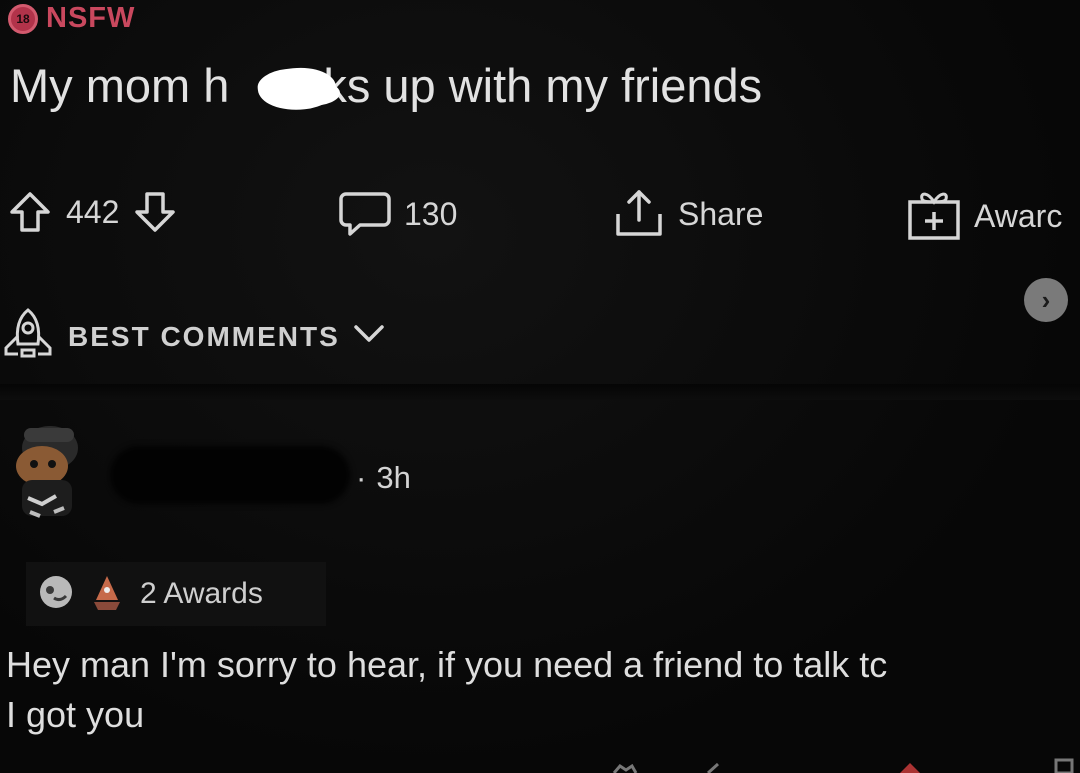 The height and width of the screenshot is (773, 1080). What do you see at coordinates (431, 213) in the screenshot?
I see `comment-count: 130` at bounding box center [431, 213].